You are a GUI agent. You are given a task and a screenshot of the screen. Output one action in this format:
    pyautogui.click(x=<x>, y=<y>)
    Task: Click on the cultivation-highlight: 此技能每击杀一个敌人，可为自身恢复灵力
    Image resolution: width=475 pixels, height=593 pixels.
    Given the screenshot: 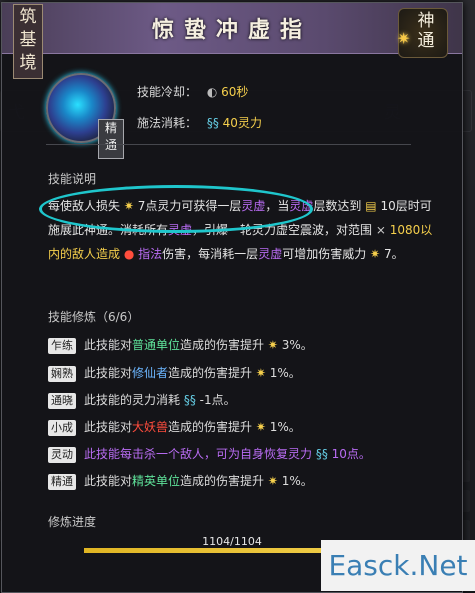 What is the action you would take?
    pyautogui.click(x=198, y=454)
    